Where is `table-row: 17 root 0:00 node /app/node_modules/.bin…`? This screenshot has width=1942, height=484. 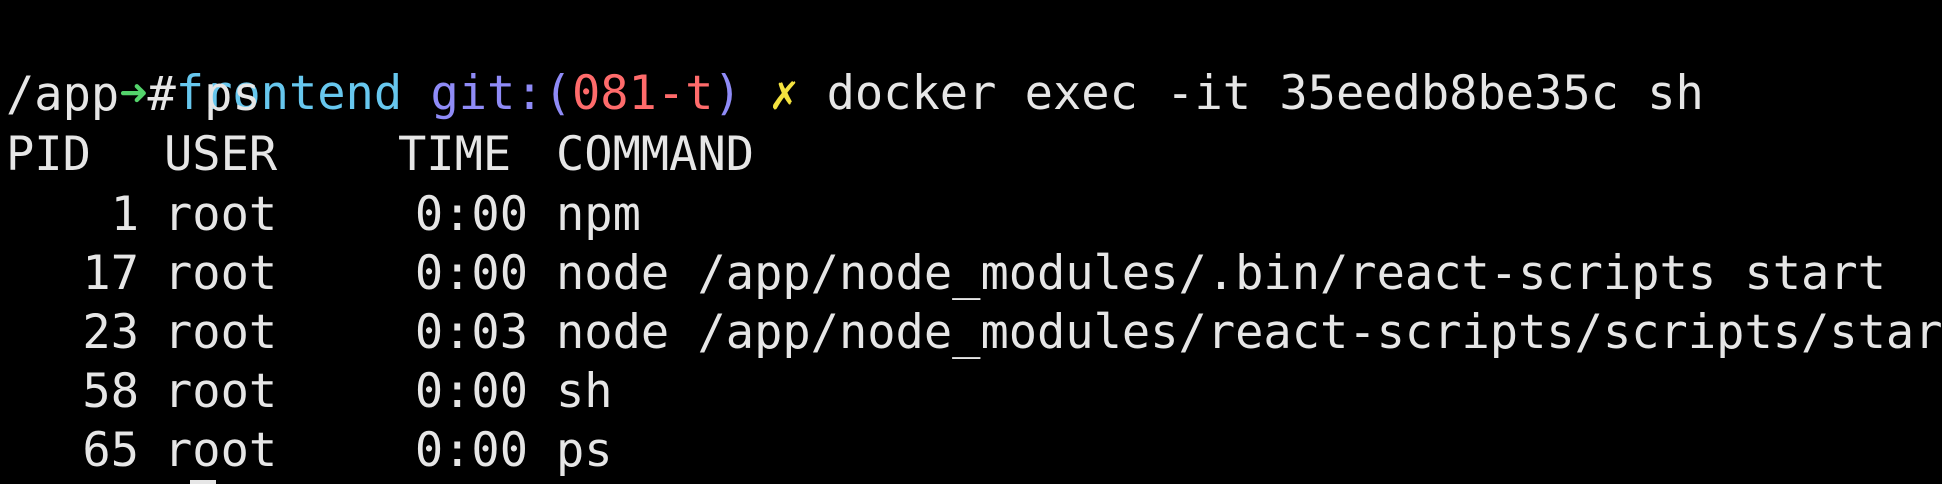 table-row: 17 root 0:00 node /app/node_modules/.bin… is located at coordinates (971, 274).